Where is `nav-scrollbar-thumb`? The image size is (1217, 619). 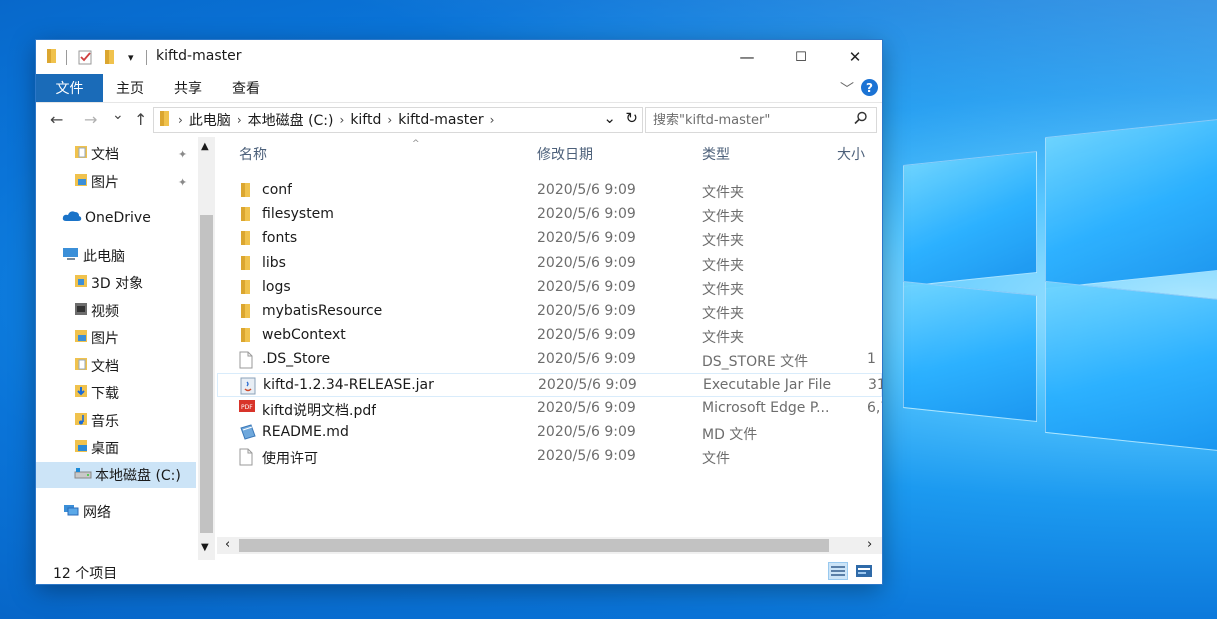 nav-scrollbar-thumb is located at coordinates (206, 374).